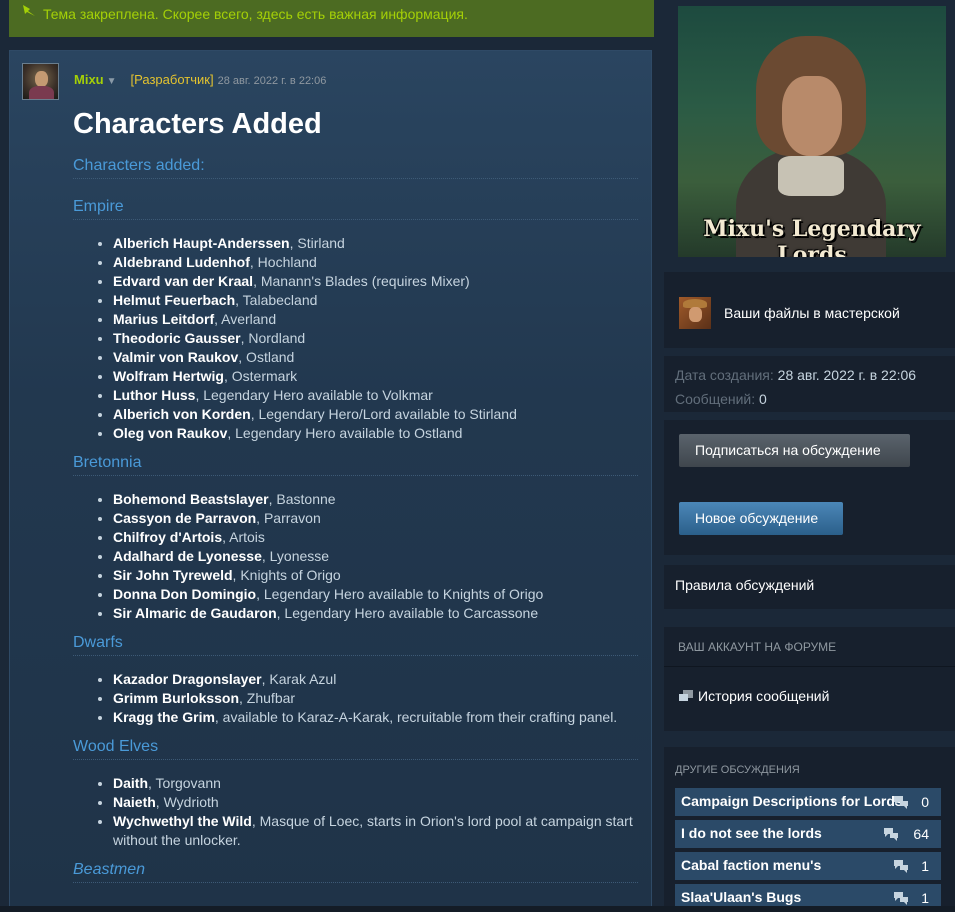 The height and width of the screenshot is (912, 955). What do you see at coordinates (686, 695) in the screenshot?
I see `history-icon` at bounding box center [686, 695].